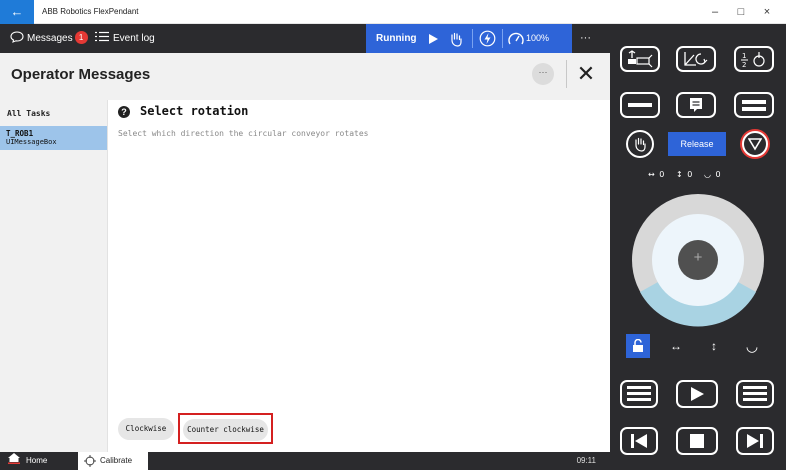  I want to click on message-title: Select rotation, so click(194, 111).